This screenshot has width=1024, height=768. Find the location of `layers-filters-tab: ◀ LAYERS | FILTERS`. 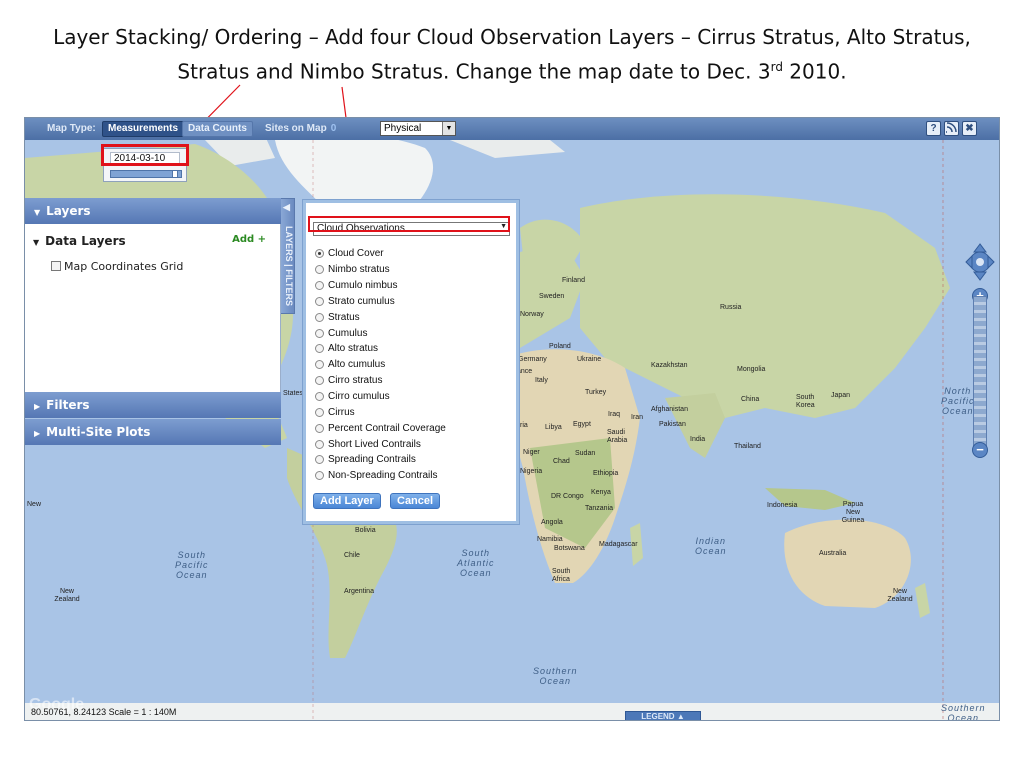

layers-filters-tab: ◀ LAYERS | FILTERS is located at coordinates (288, 256).